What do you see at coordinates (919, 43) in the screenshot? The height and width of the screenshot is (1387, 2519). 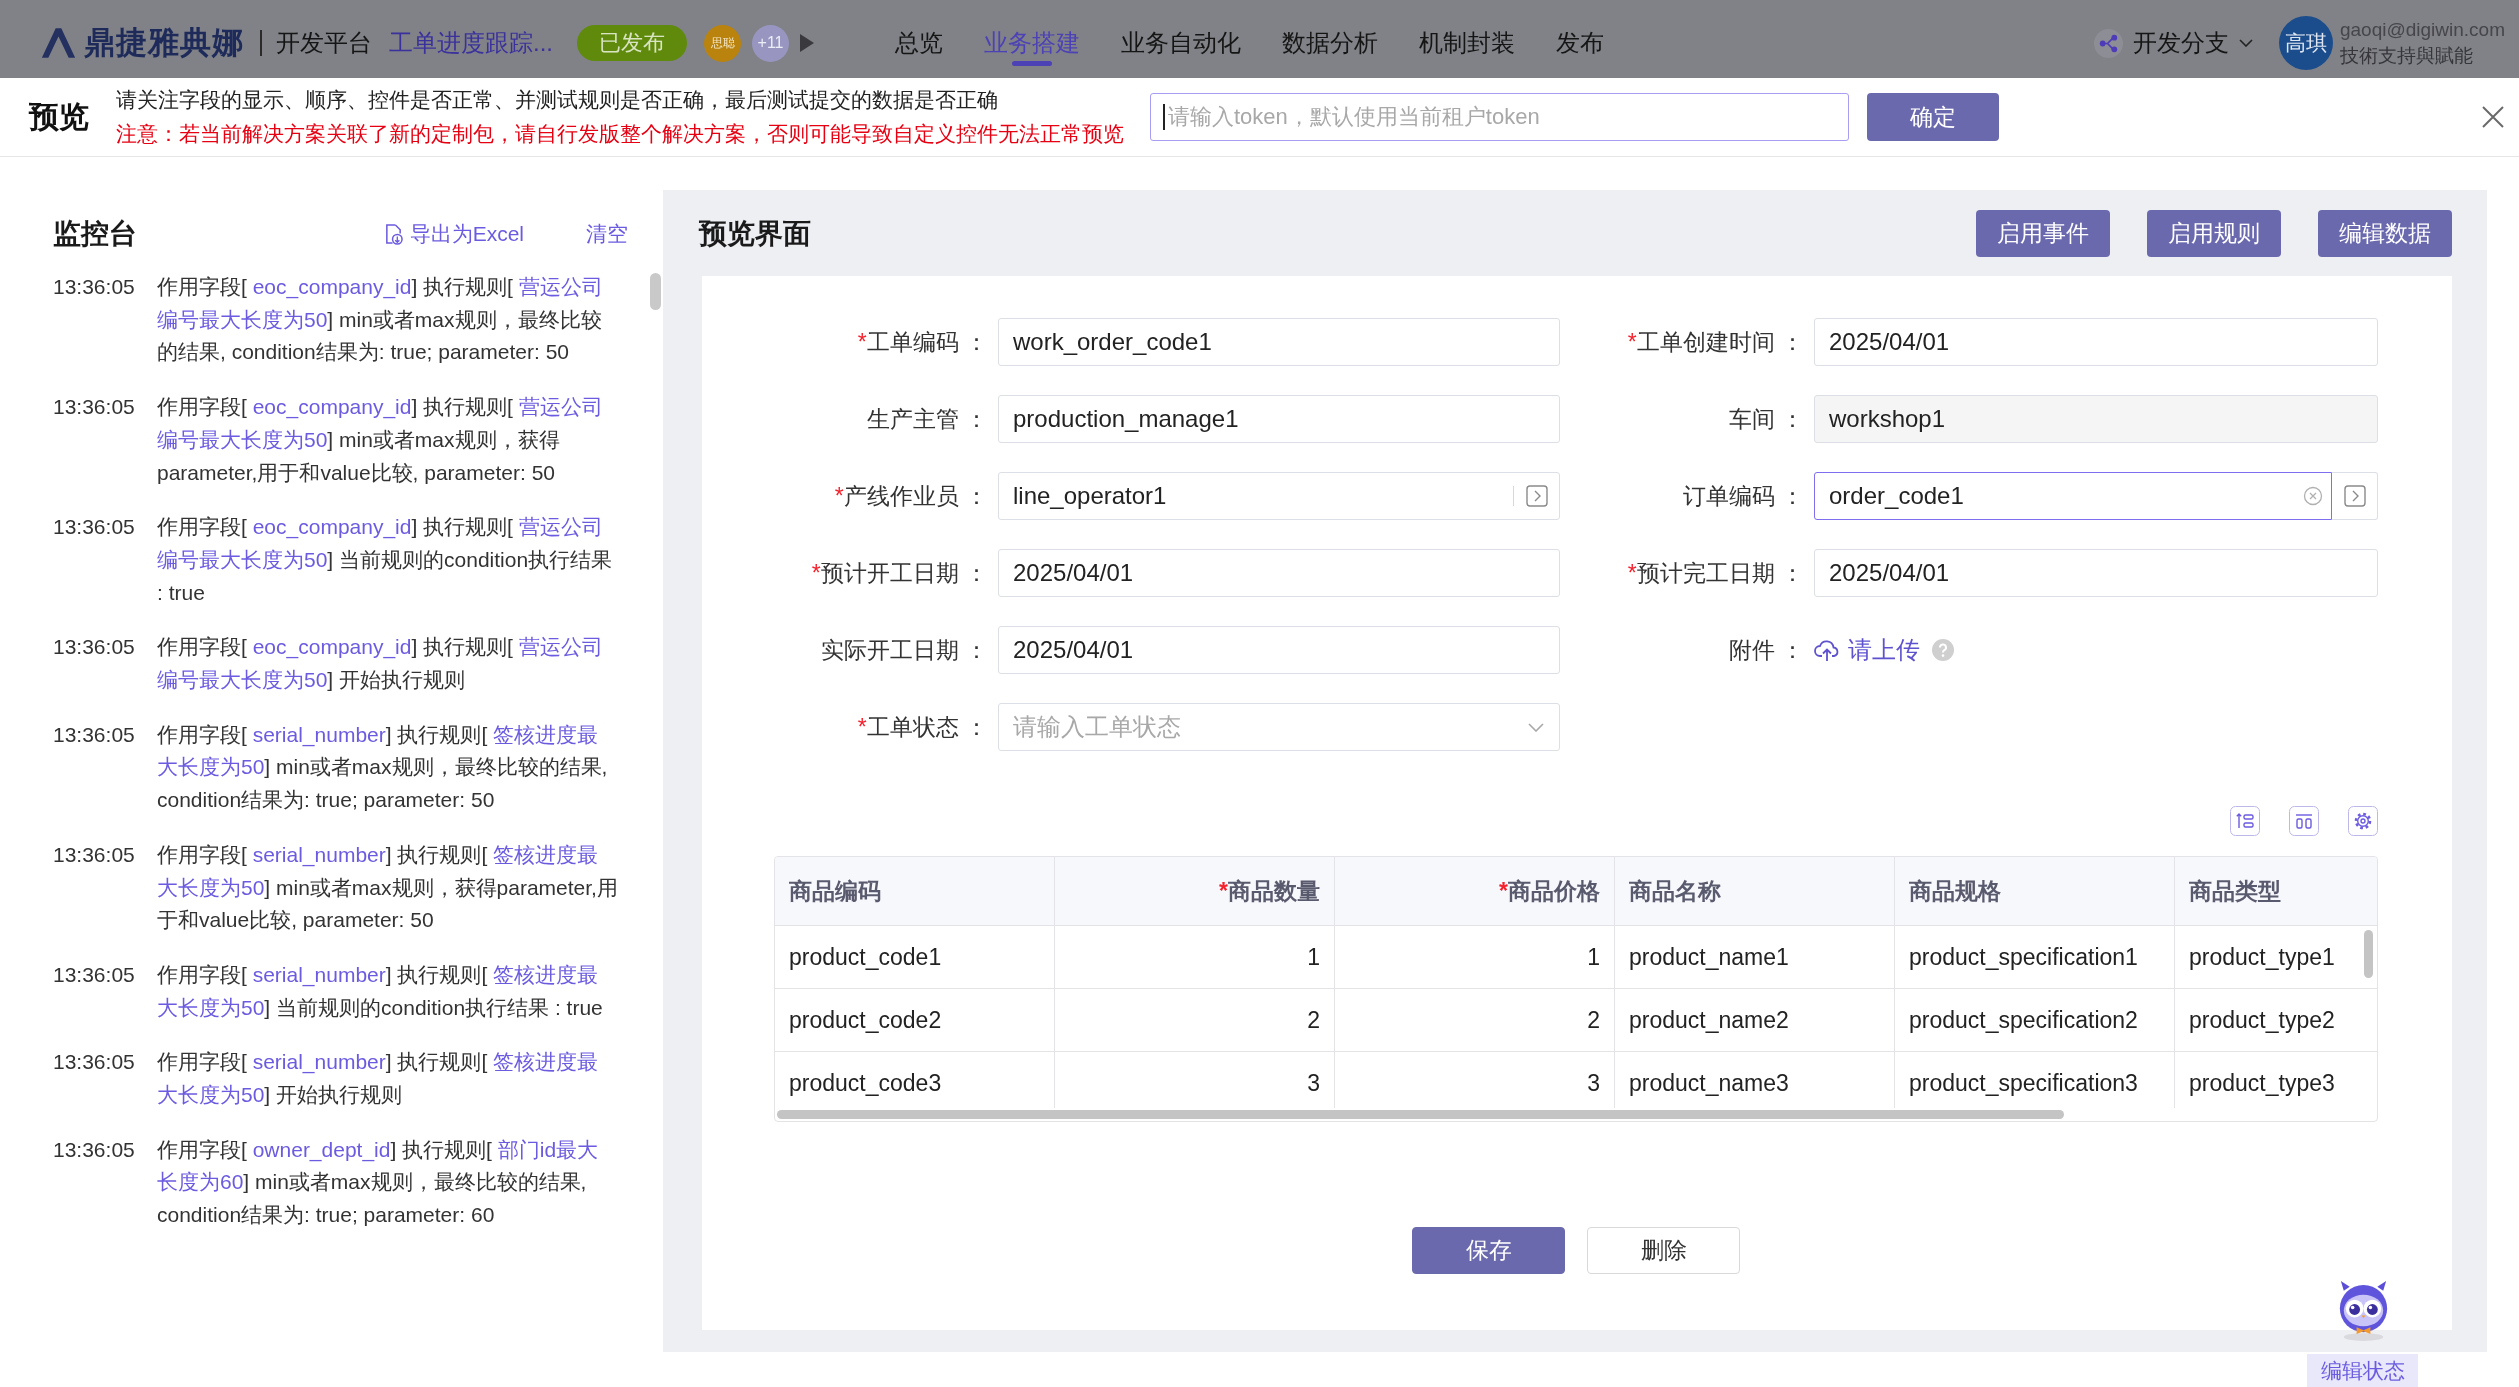 I see `nav-tab: 总览` at bounding box center [919, 43].